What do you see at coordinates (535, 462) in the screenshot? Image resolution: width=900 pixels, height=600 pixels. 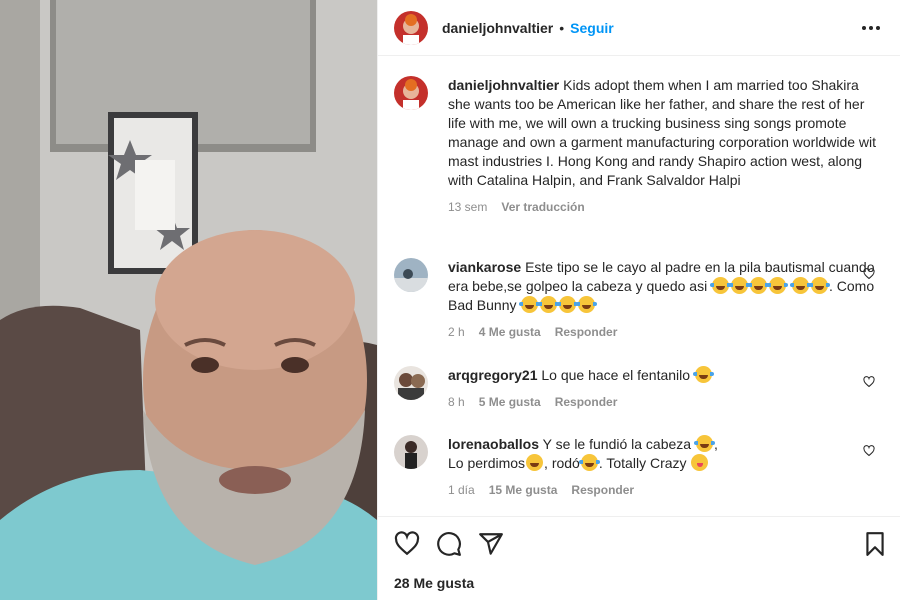 I see `grinning-sweat-emoji` at bounding box center [535, 462].